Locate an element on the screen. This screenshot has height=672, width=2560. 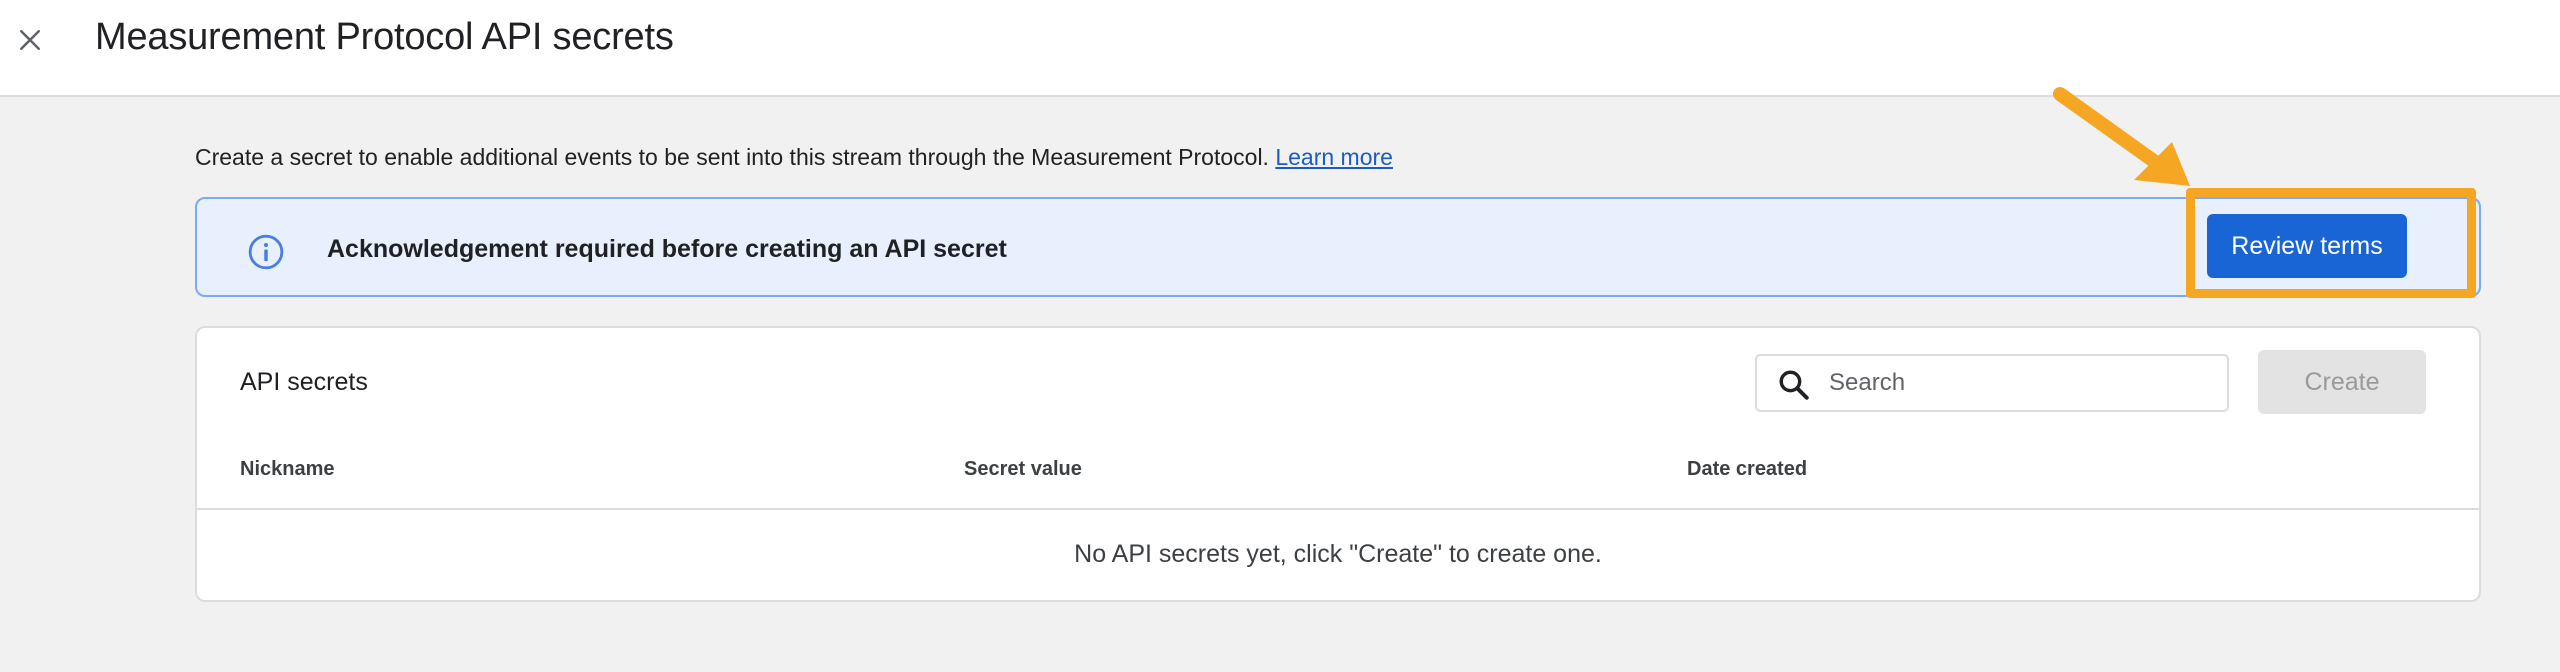
column-header-date-created: Date created is located at coordinates (1747, 469).